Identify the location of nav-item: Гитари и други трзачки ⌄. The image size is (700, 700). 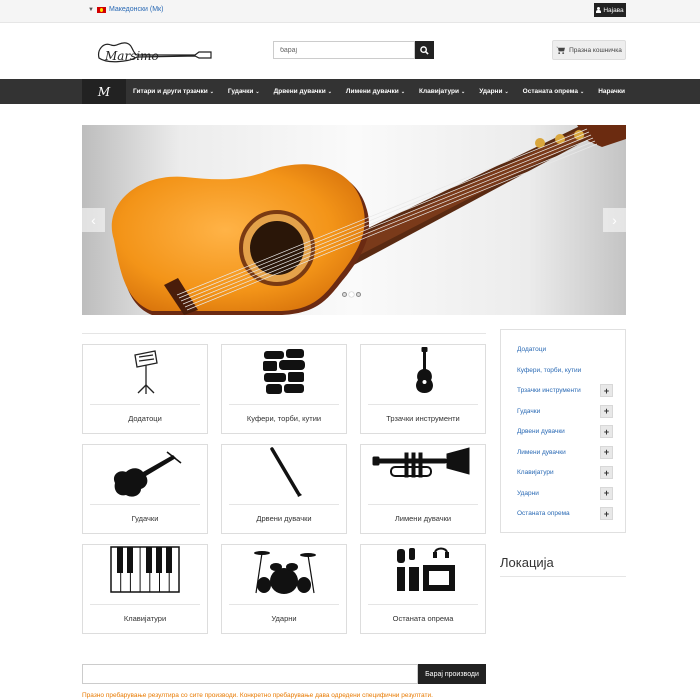
(173, 91).